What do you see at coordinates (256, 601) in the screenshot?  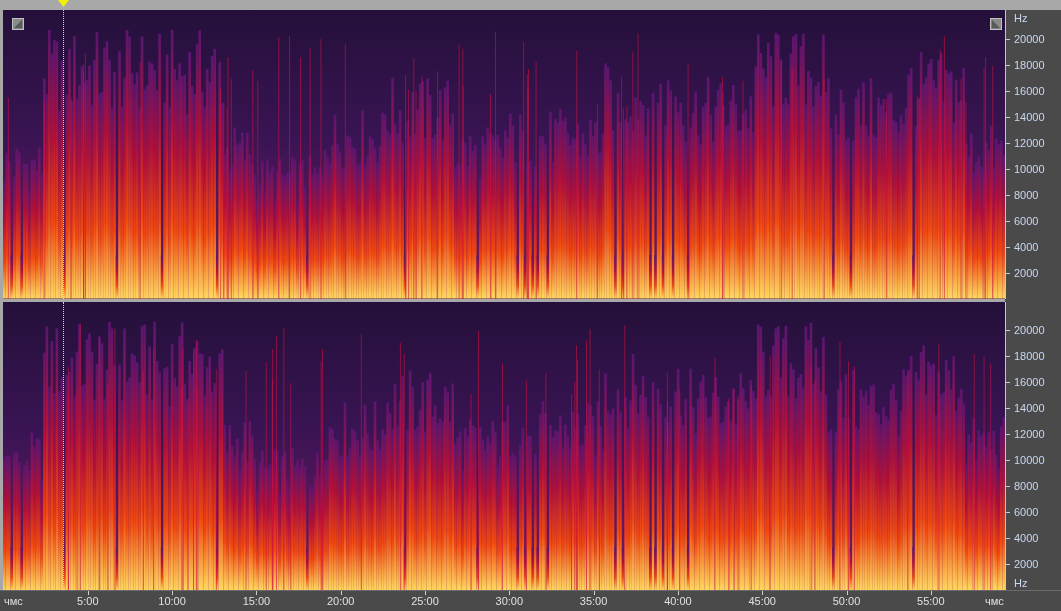 I see `time-label: 15:00` at bounding box center [256, 601].